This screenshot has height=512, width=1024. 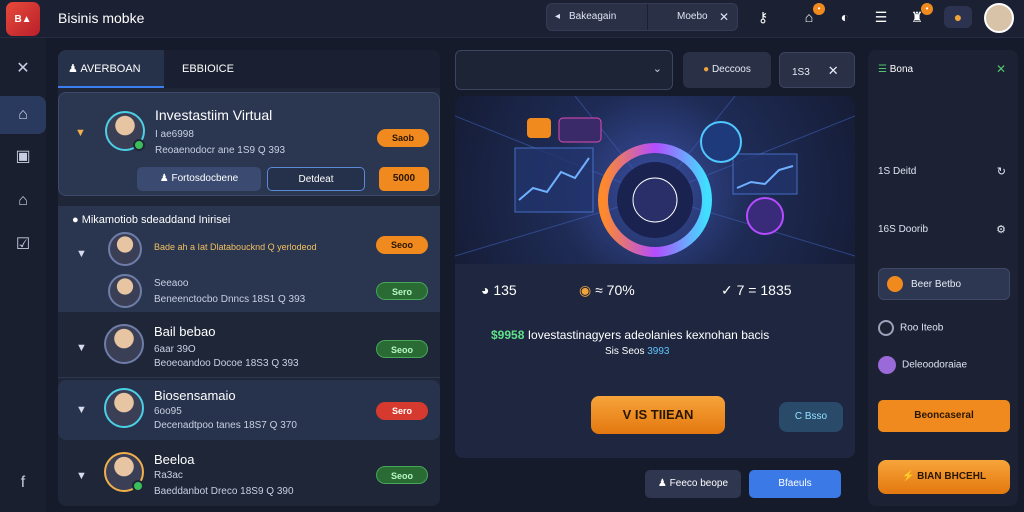 I want to click on row-name: Beeloa, so click(x=174, y=459).